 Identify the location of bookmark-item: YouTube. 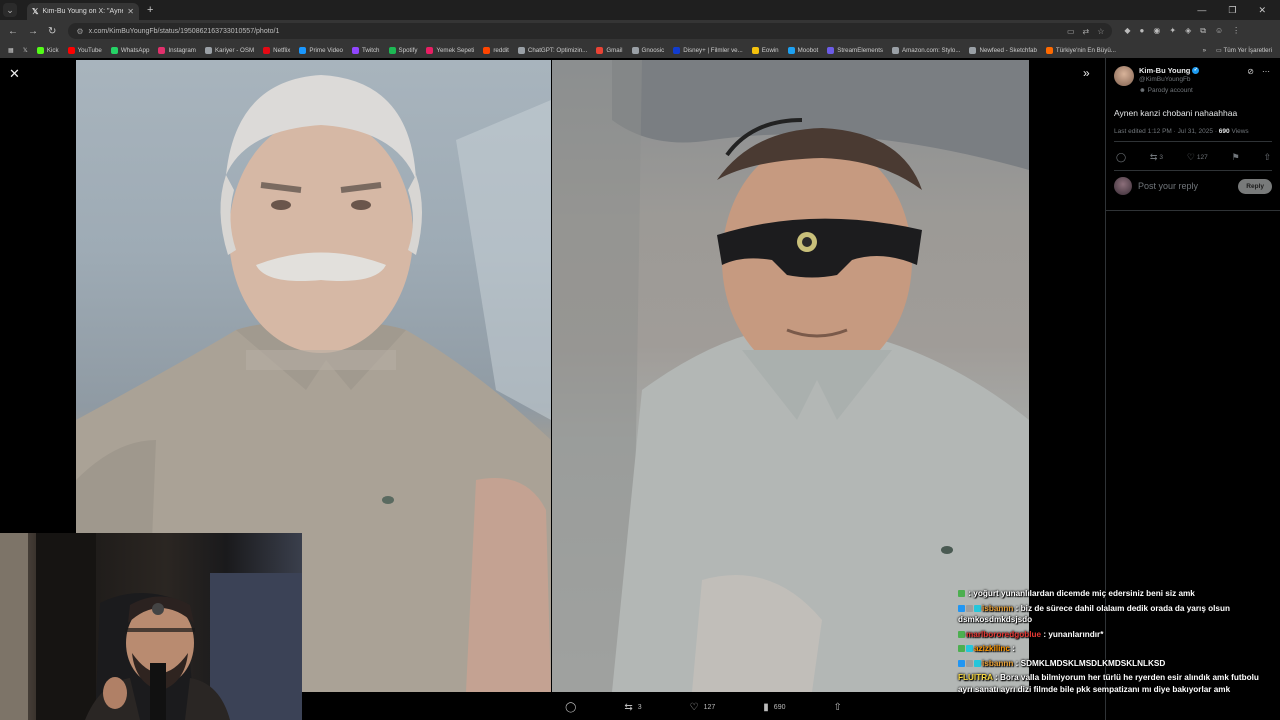
(84, 50).